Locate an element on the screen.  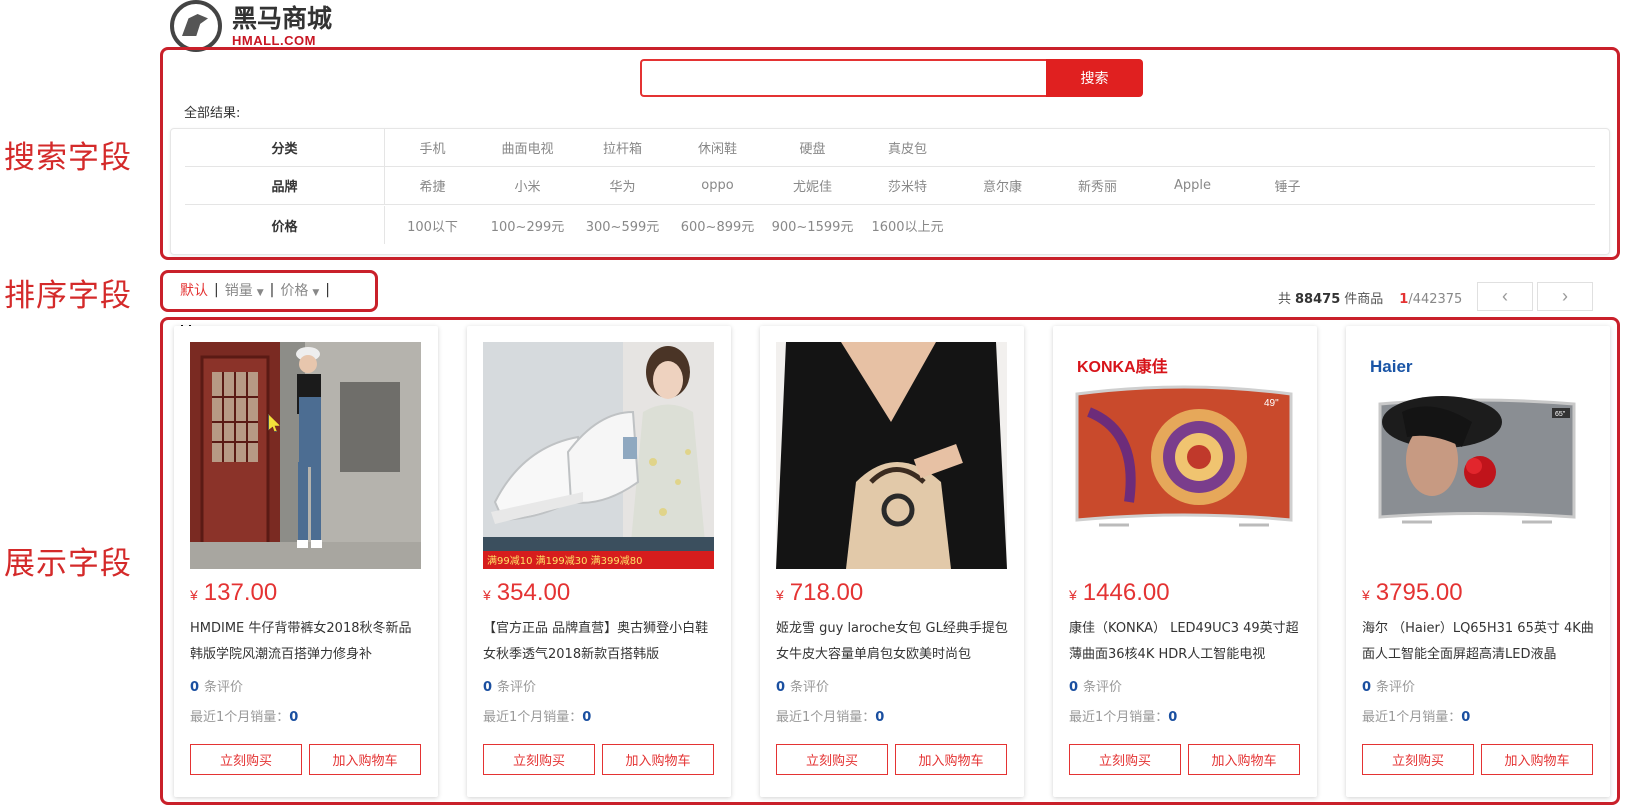
search-input is located at coordinates (843, 78).